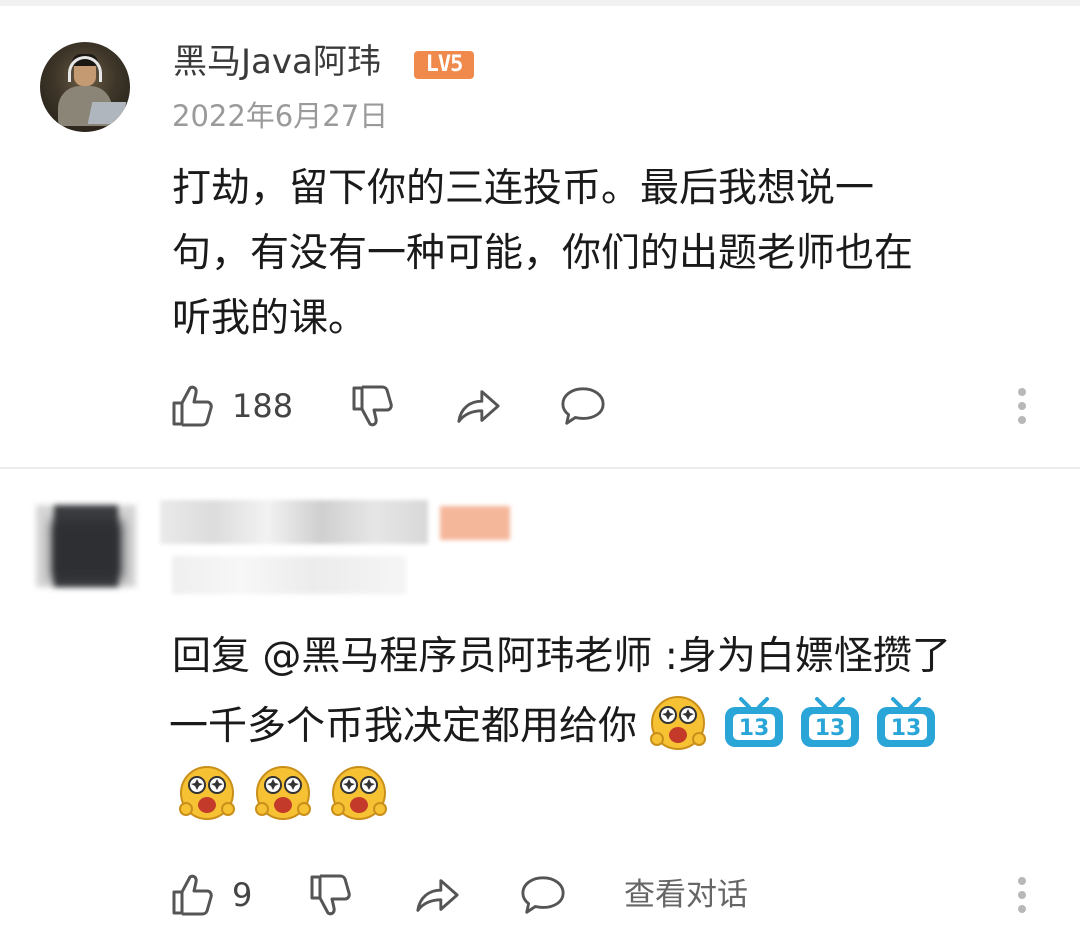  I want to click on avatar, so click(85, 87).